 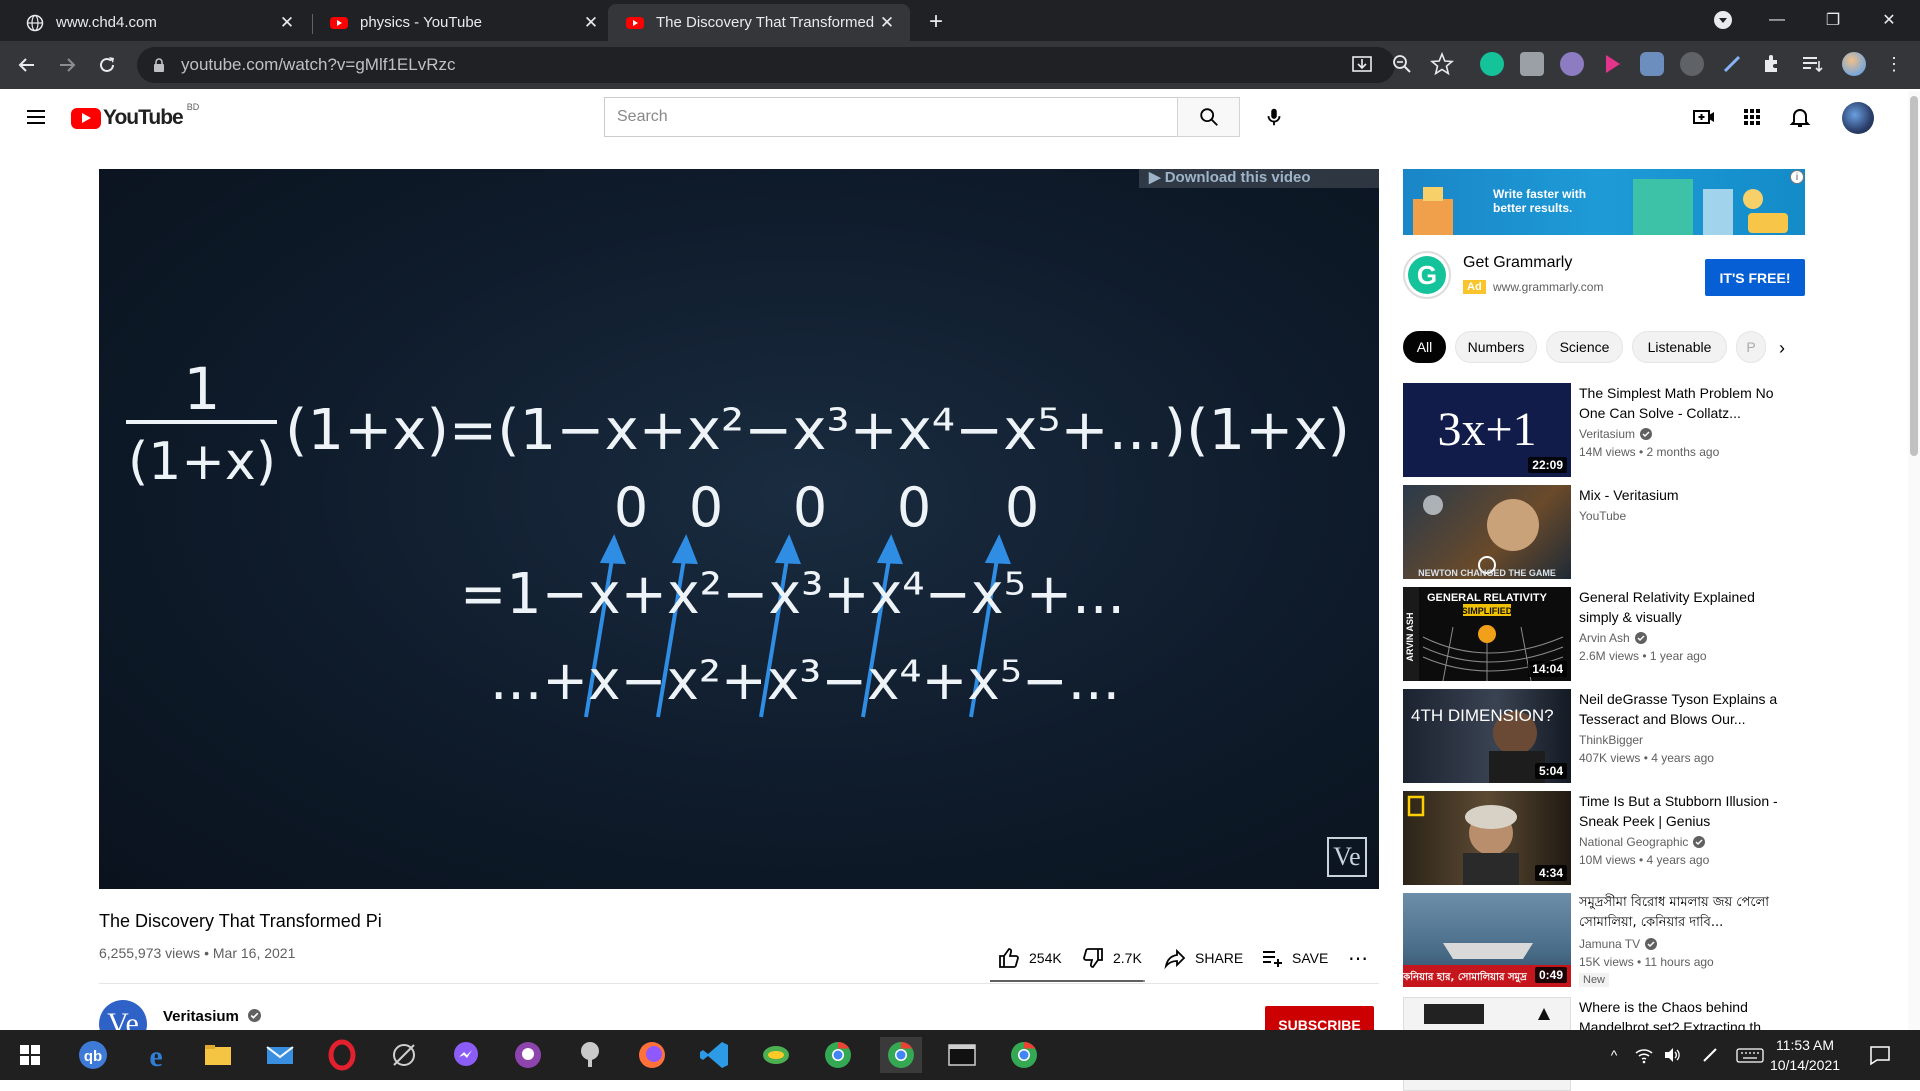 I want to click on create-video-icon, so click(x=1704, y=117).